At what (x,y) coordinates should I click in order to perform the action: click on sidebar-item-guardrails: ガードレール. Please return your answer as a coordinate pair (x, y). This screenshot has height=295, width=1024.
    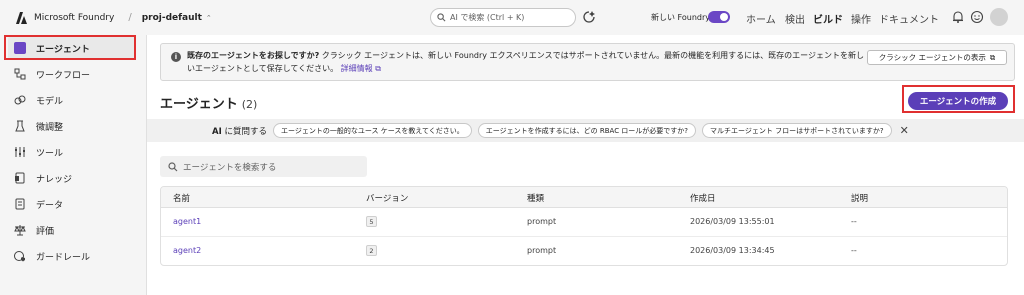
    Looking at the image, I should click on (72, 256).